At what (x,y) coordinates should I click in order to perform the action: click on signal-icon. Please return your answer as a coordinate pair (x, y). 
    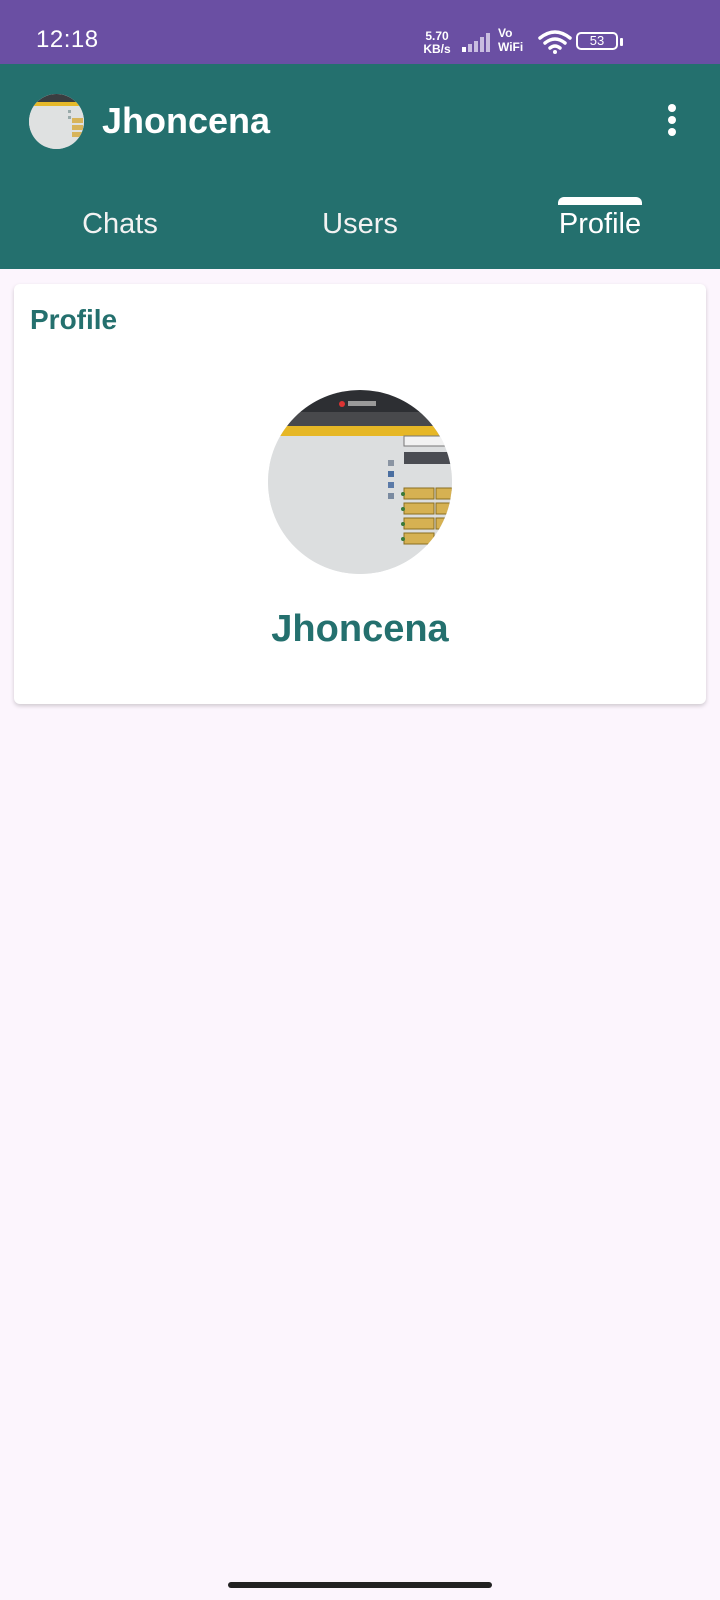
    Looking at the image, I should click on (476, 42).